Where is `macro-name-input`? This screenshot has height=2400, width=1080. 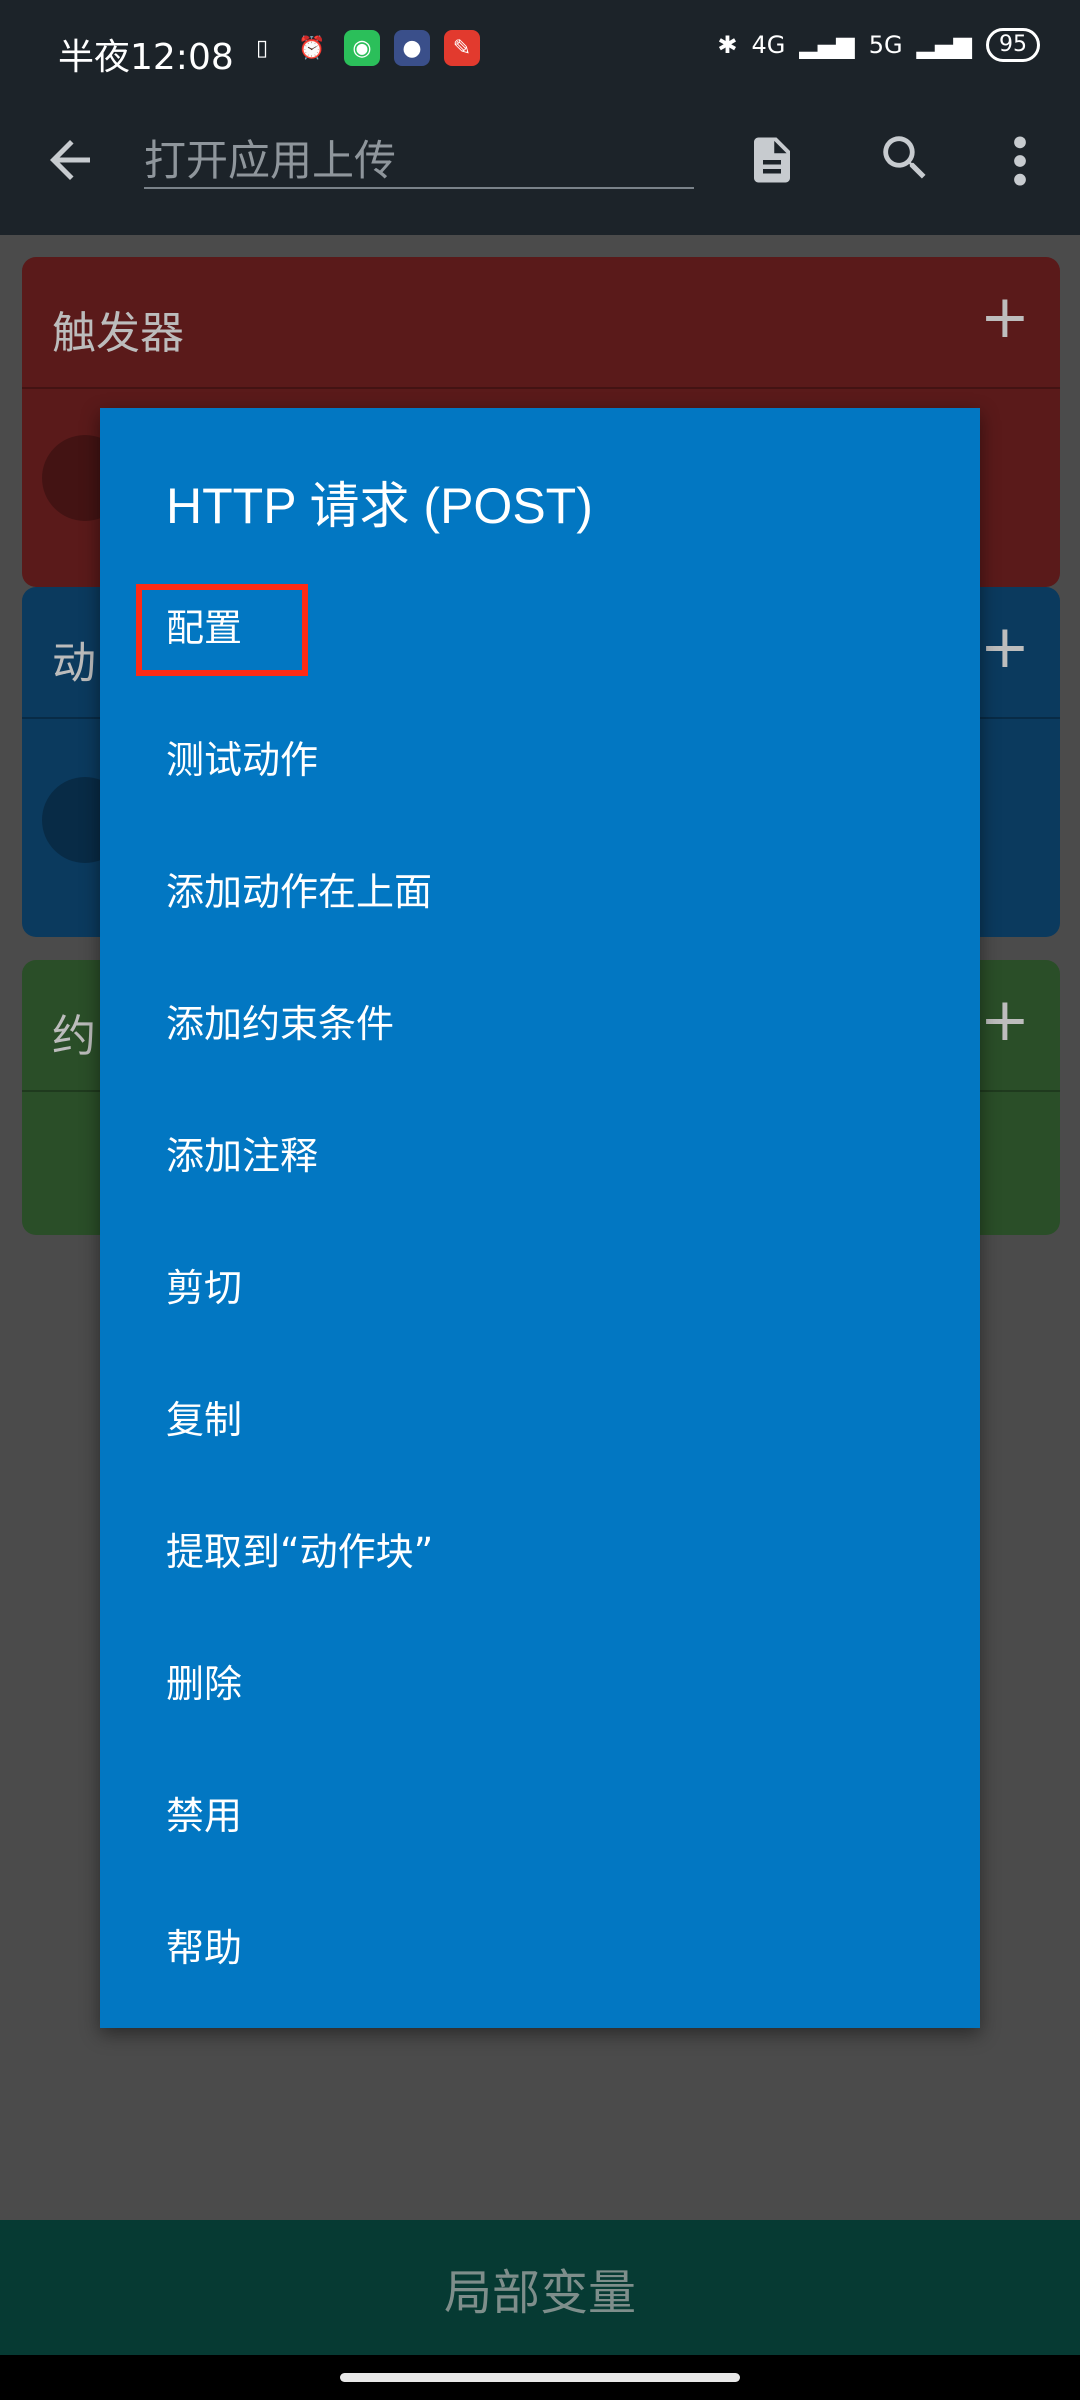 macro-name-input is located at coordinates (419, 158).